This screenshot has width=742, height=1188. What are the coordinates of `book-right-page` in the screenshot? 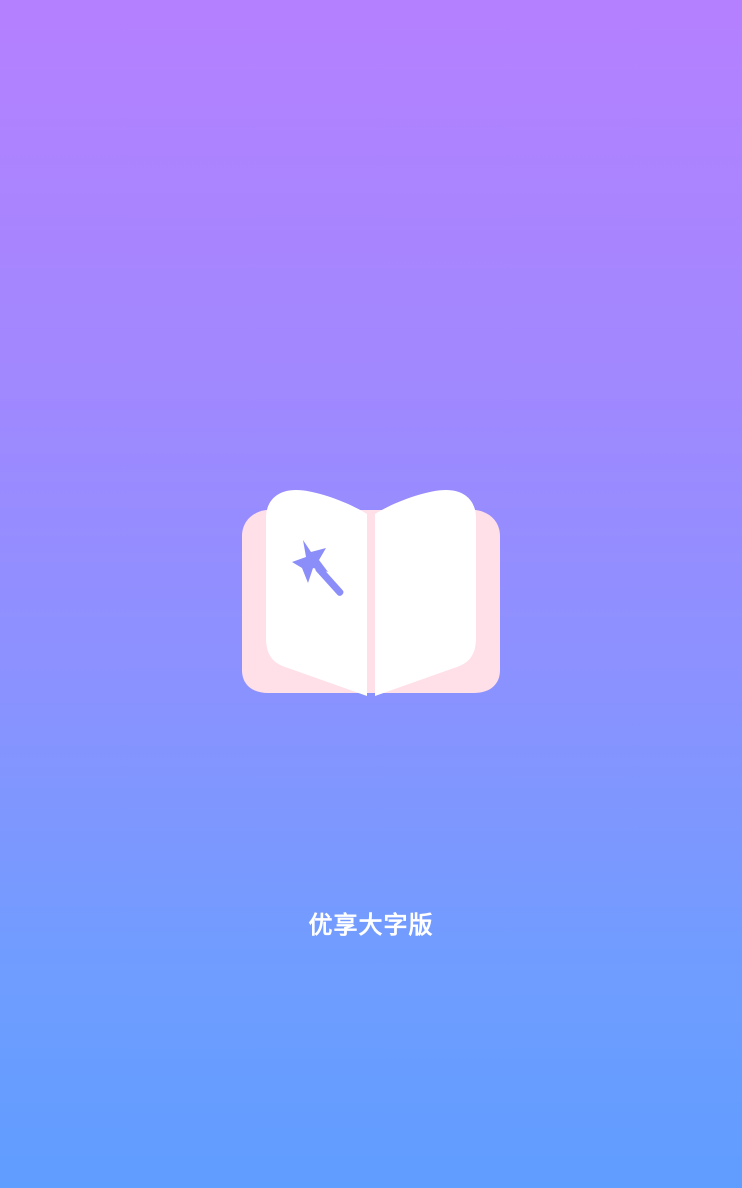 It's located at (425, 593).